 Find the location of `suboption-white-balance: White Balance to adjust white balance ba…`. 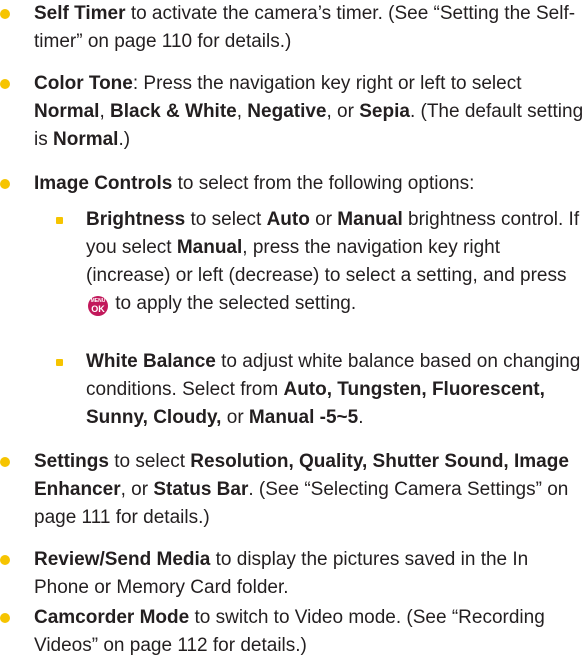

suboption-white-balance: White Balance to adjust white balance ba… is located at coordinates (321, 390).